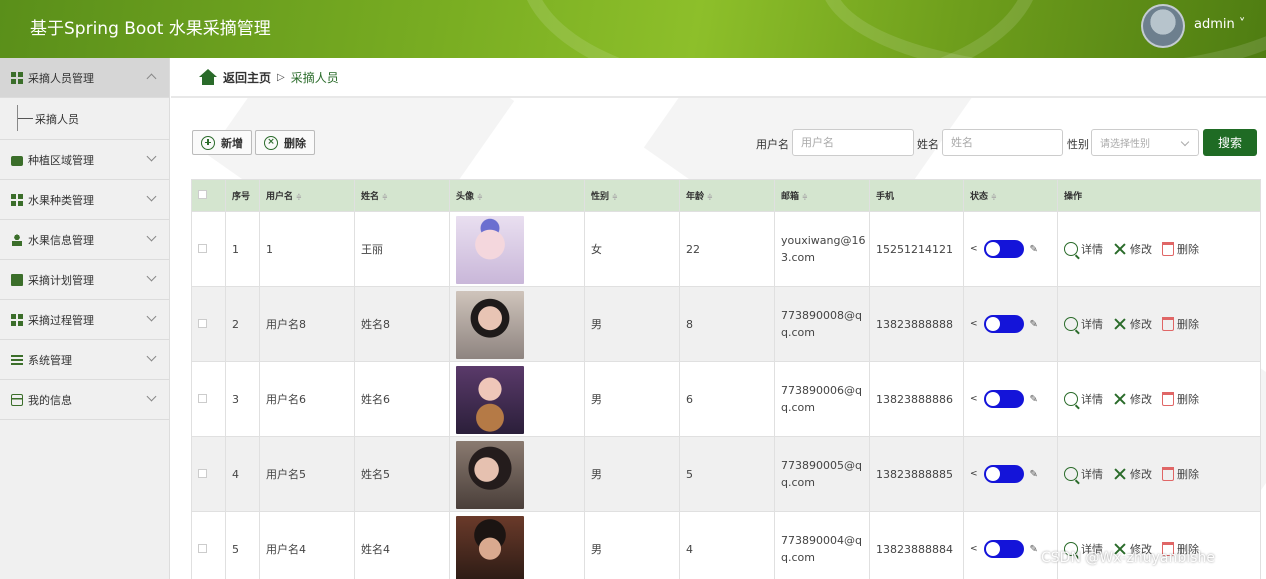 This screenshot has width=1266, height=579. Describe the element at coordinates (17, 359) in the screenshot. I see `bars-icon` at that location.